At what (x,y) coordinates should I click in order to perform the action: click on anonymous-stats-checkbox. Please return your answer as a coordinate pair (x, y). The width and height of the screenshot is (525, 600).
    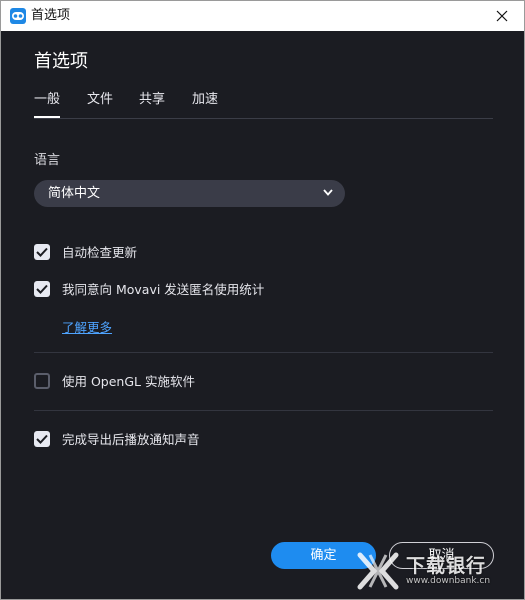
    Looking at the image, I should click on (42, 289).